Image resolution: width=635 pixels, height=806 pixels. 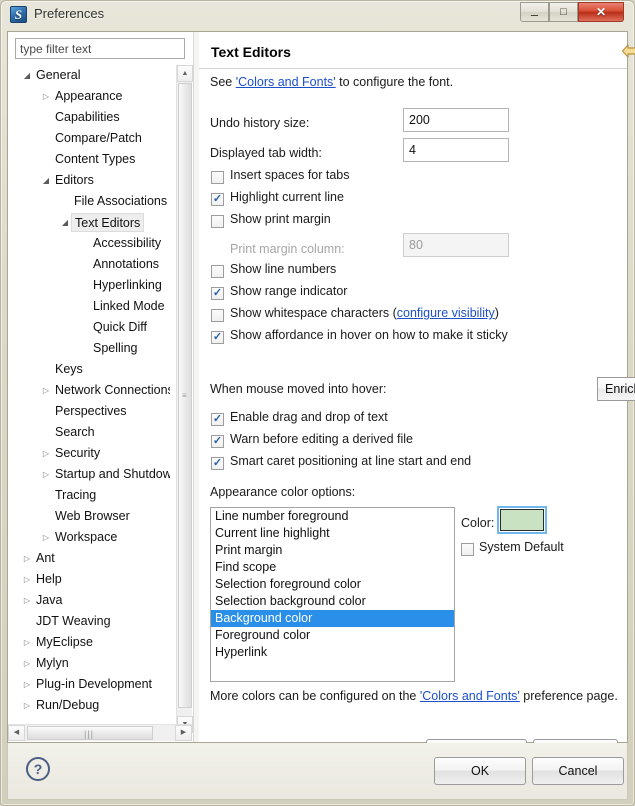 I want to click on color-option-item: Line number foreground, so click(x=332, y=516).